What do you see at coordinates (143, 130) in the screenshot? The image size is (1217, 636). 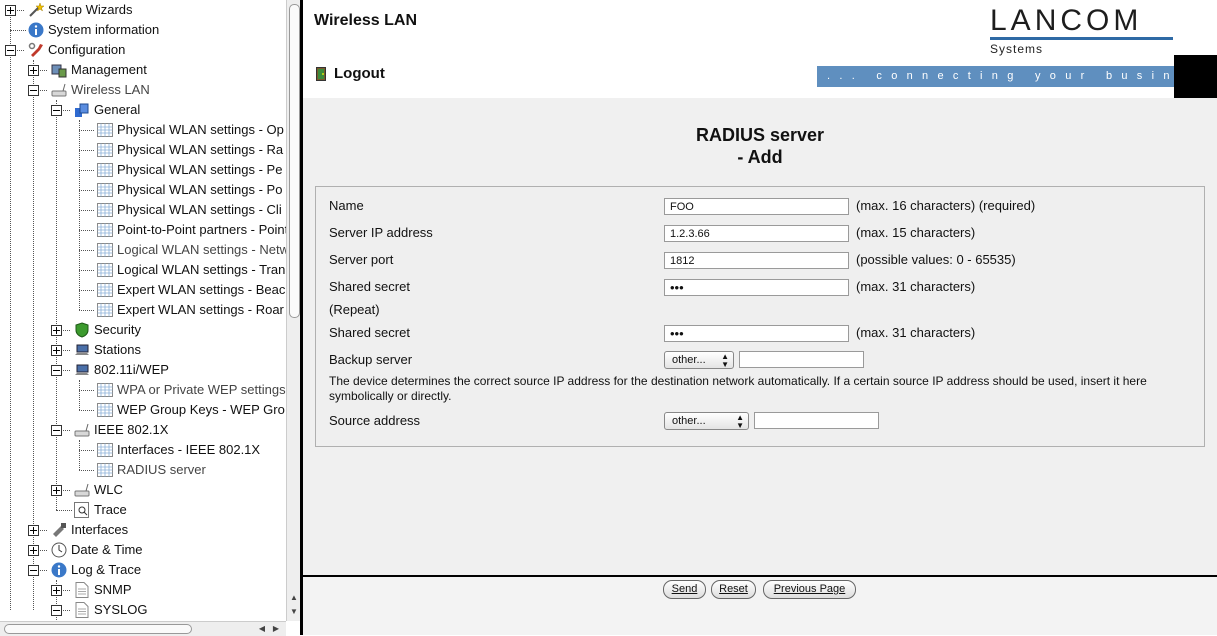 I see `tree-item-table: Physical WLAN settings - Op` at bounding box center [143, 130].